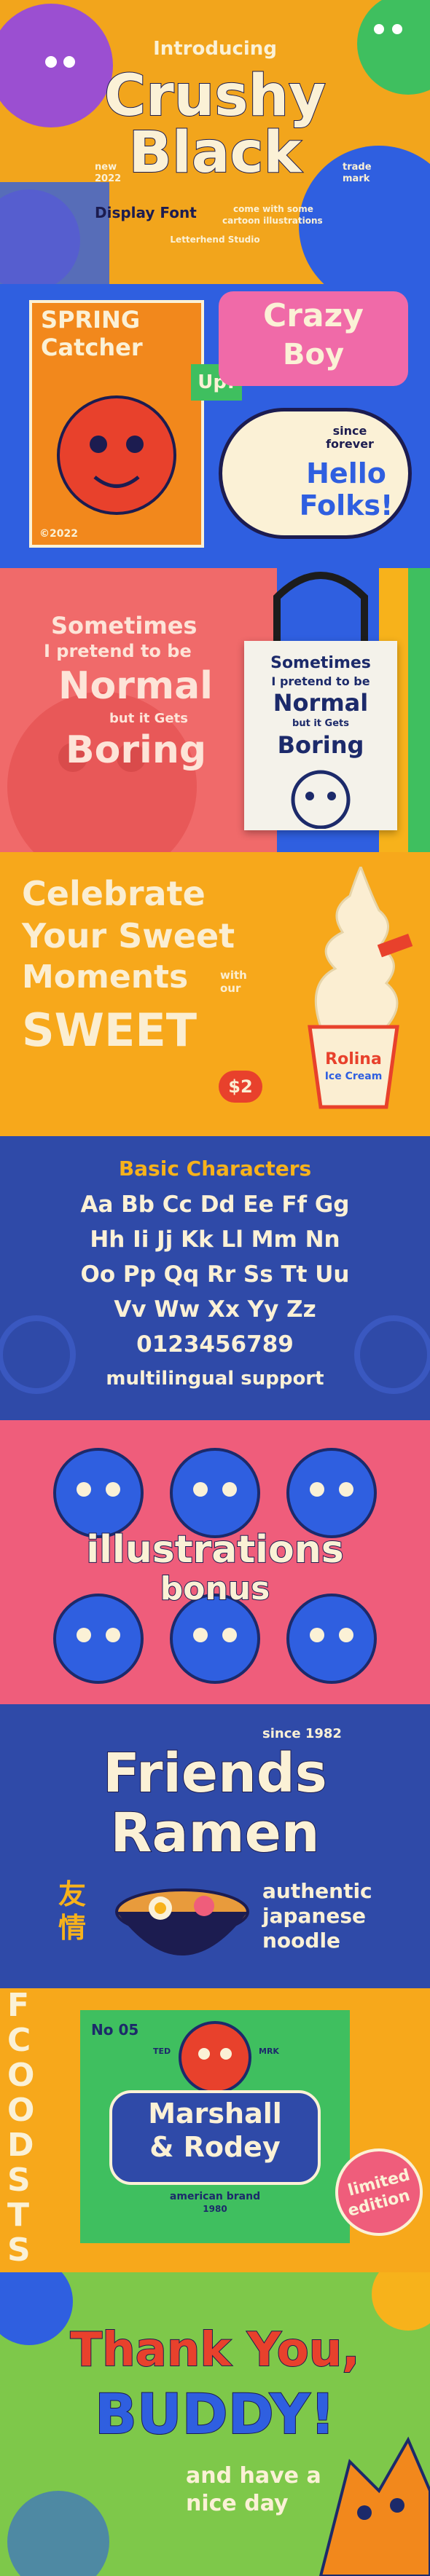 This screenshot has width=430, height=2576. What do you see at coordinates (215, 2057) in the screenshot?
I see `marshall-mascot-illustration` at bounding box center [215, 2057].